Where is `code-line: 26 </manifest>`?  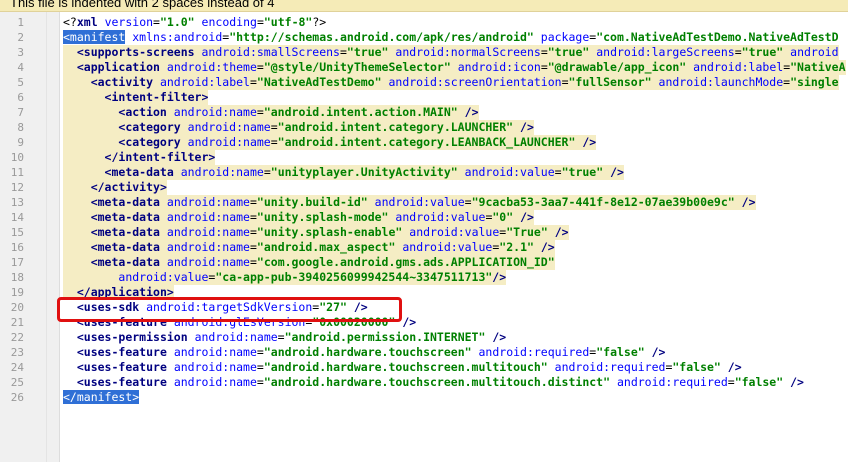
code-line: 26 </manifest> is located at coordinates (424, 397).